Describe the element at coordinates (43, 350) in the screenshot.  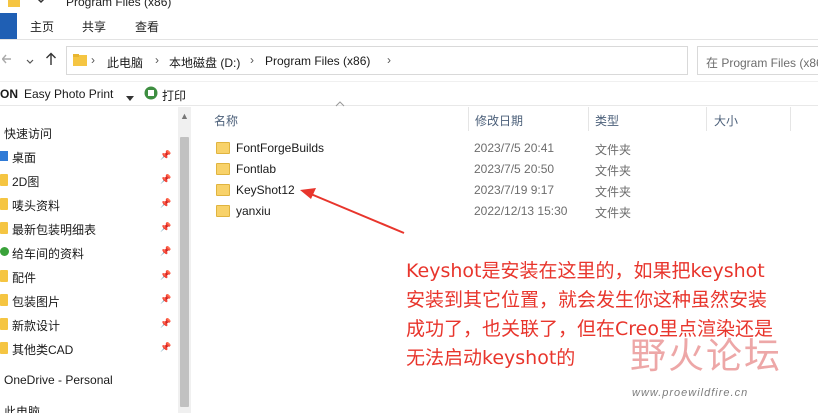
I see `sidebar-item-label: 其他类CAD` at that location.